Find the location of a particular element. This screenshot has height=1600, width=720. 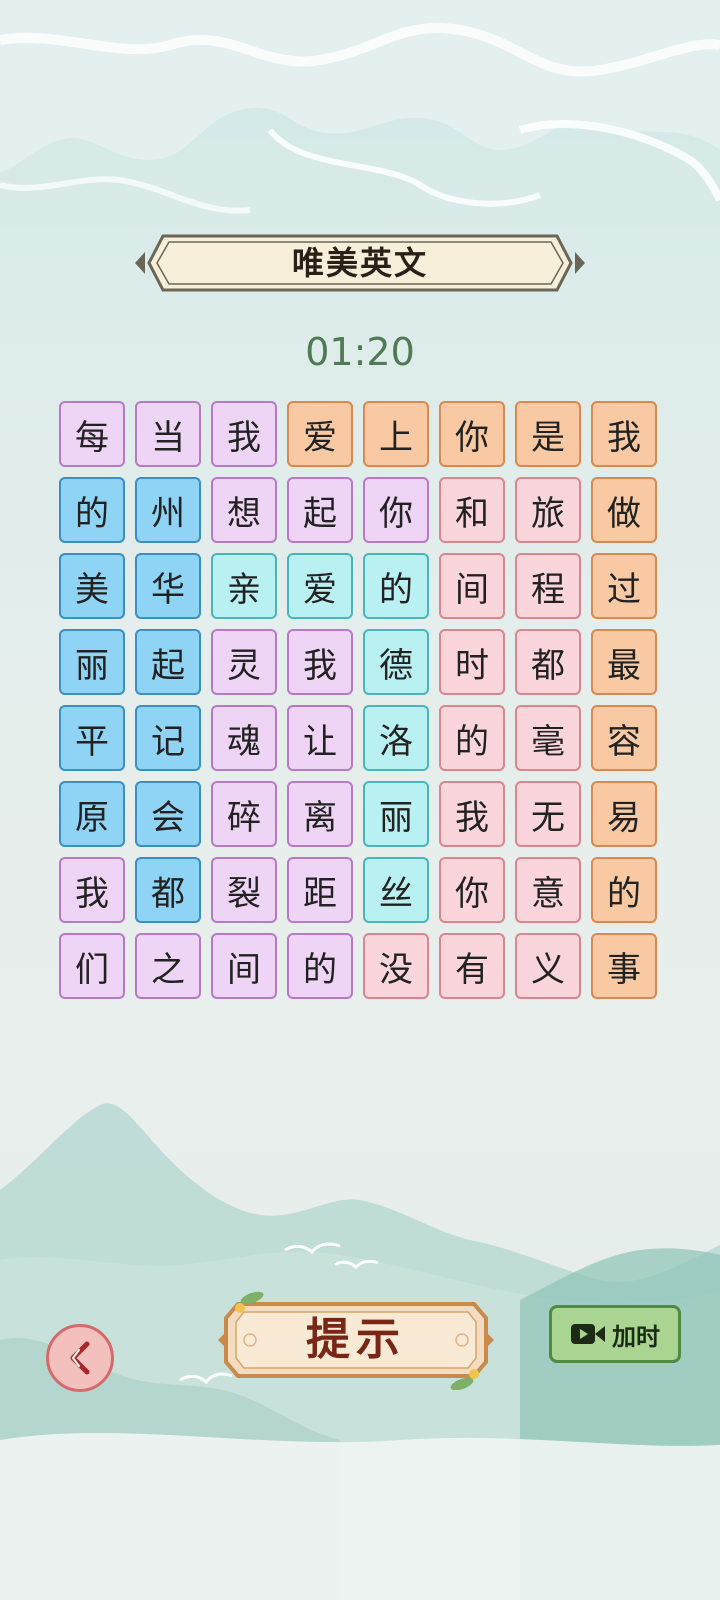

character-tile: 时 is located at coordinates (472, 662).